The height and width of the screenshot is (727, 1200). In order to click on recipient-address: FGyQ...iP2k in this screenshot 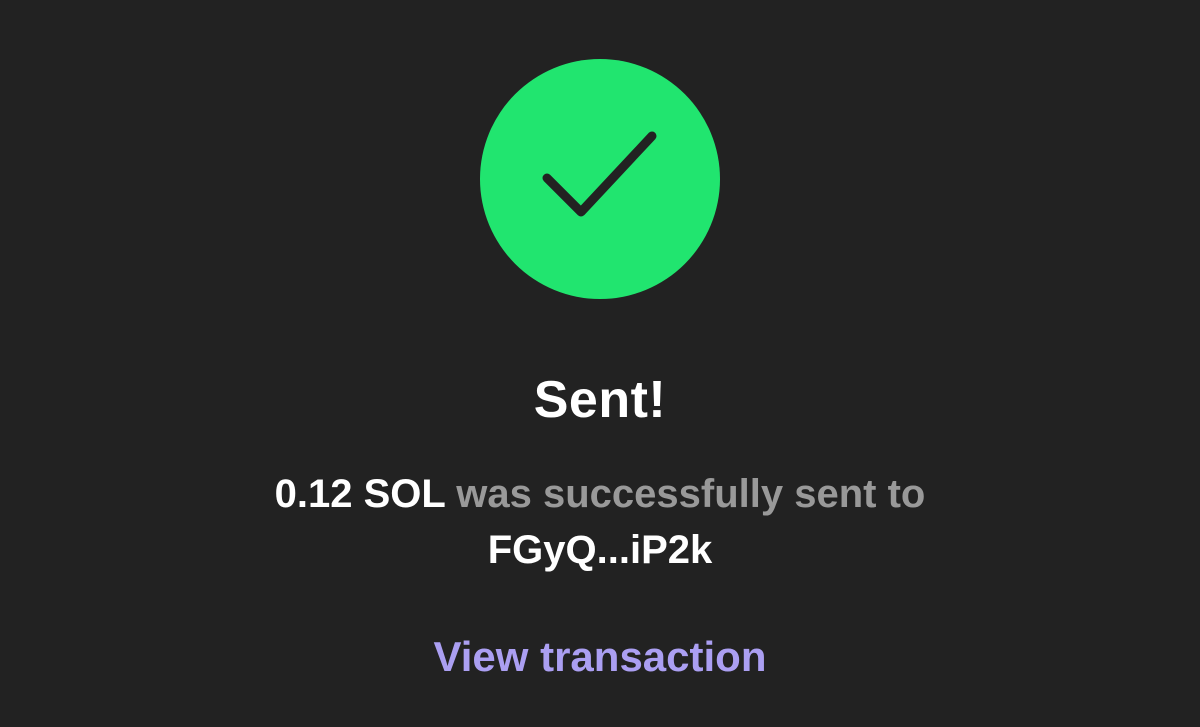, I will do `click(600, 550)`.